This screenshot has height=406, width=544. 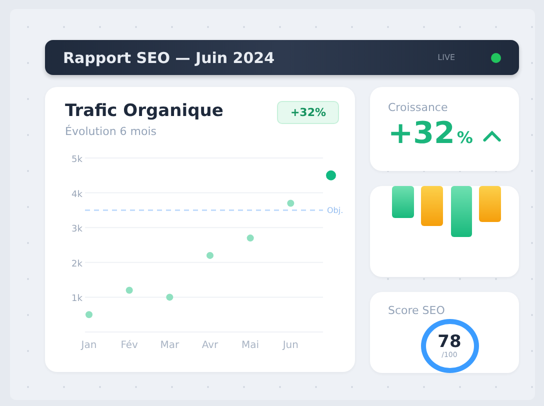 What do you see at coordinates (89, 345) in the screenshot?
I see `x-tick-label: Jan` at bounding box center [89, 345].